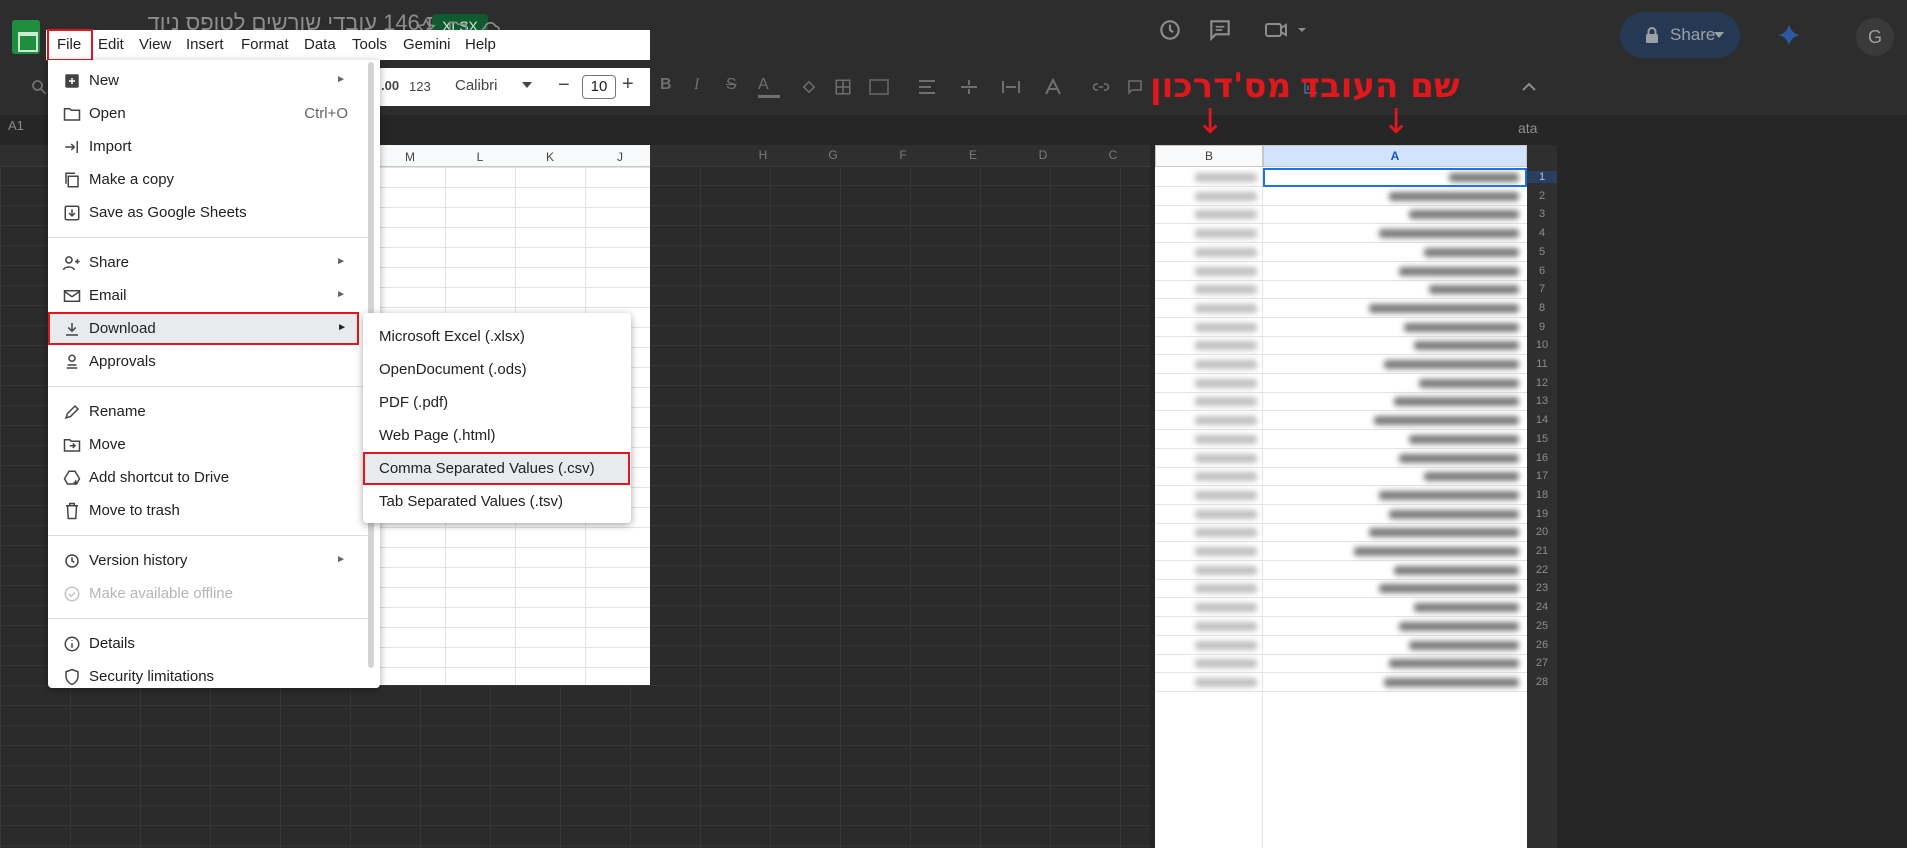 The image size is (1907, 848). What do you see at coordinates (1015, 87) in the screenshot?
I see `text-wrapping-icon` at bounding box center [1015, 87].